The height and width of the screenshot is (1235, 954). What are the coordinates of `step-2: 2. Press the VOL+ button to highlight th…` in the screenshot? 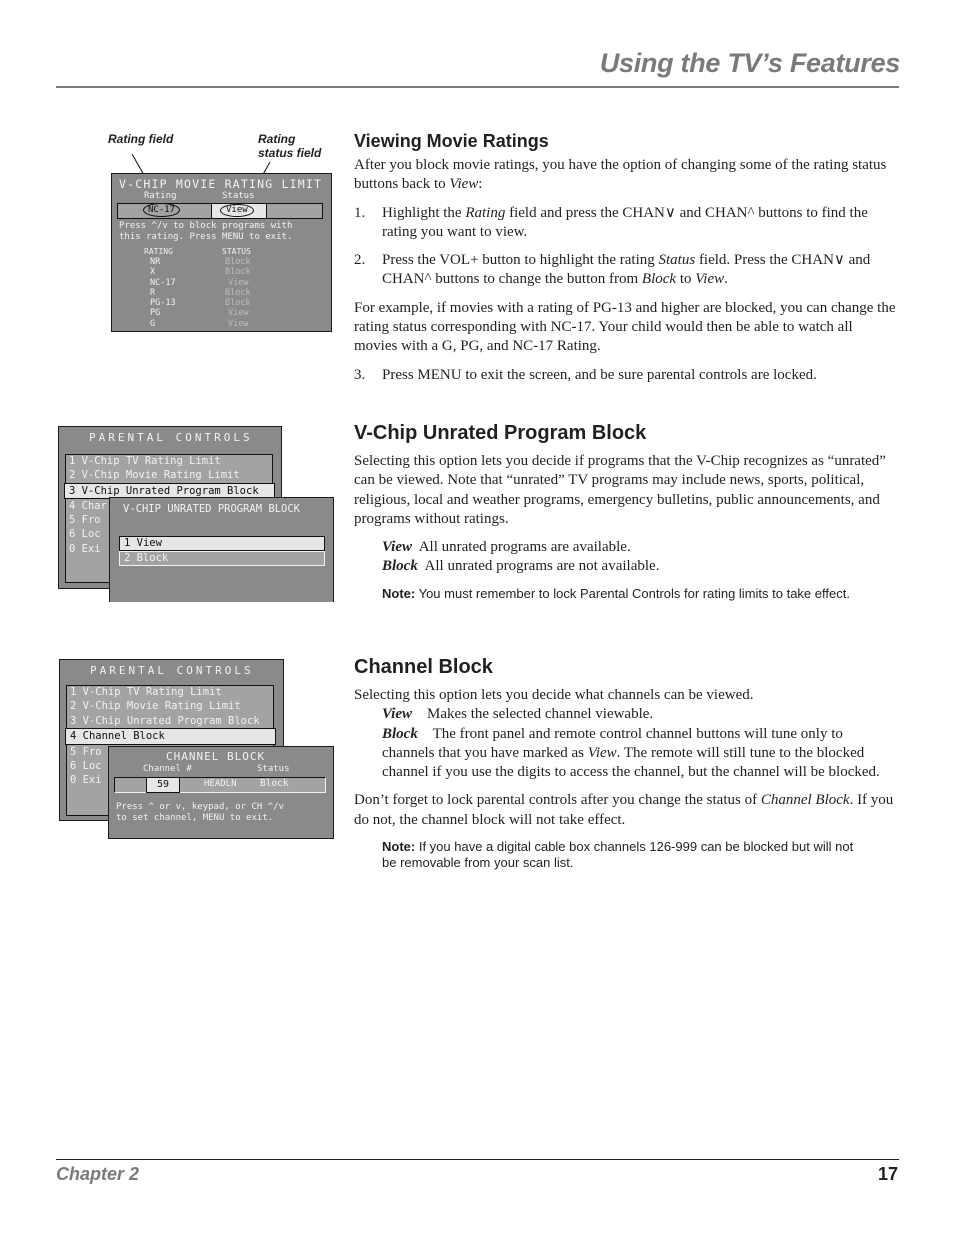 It's located at (612, 270).